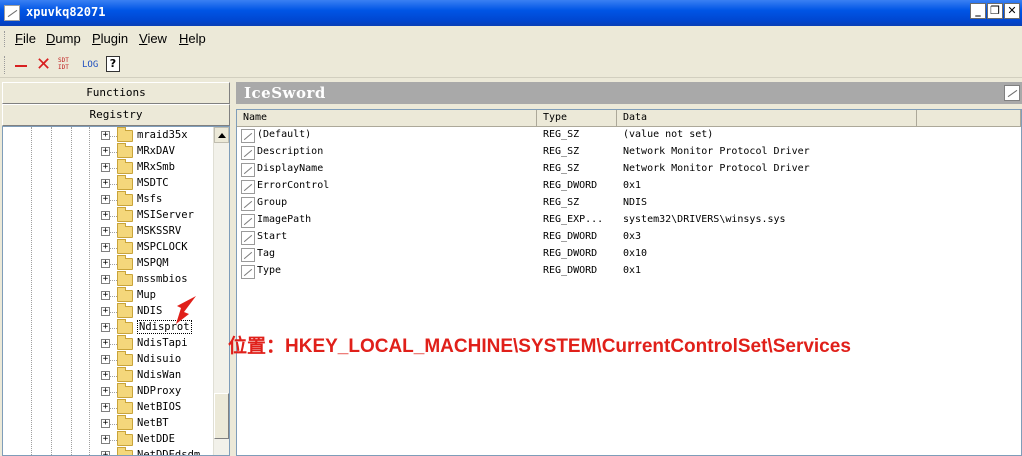 This screenshot has width=1022, height=456. Describe the element at coordinates (63, 60) in the screenshot. I see `sdt-label: SDT` at that location.